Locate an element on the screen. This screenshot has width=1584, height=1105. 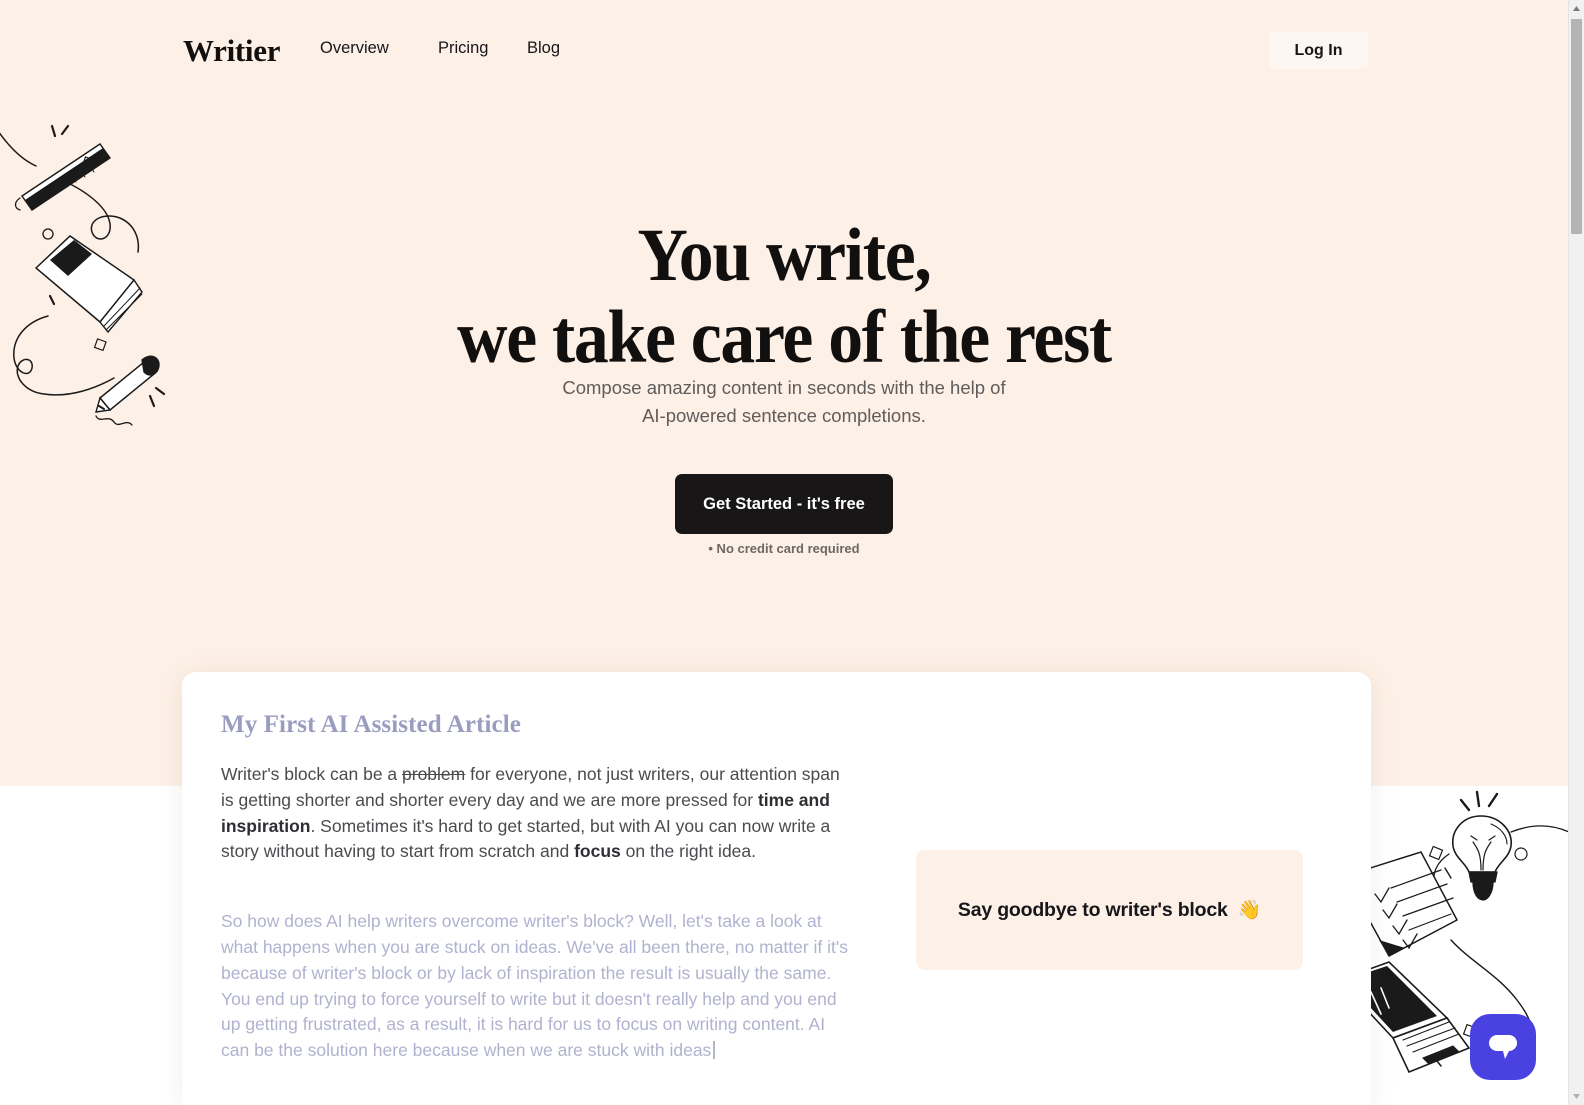
paragraph-segment-4: on the right idea. is located at coordinates (688, 851).